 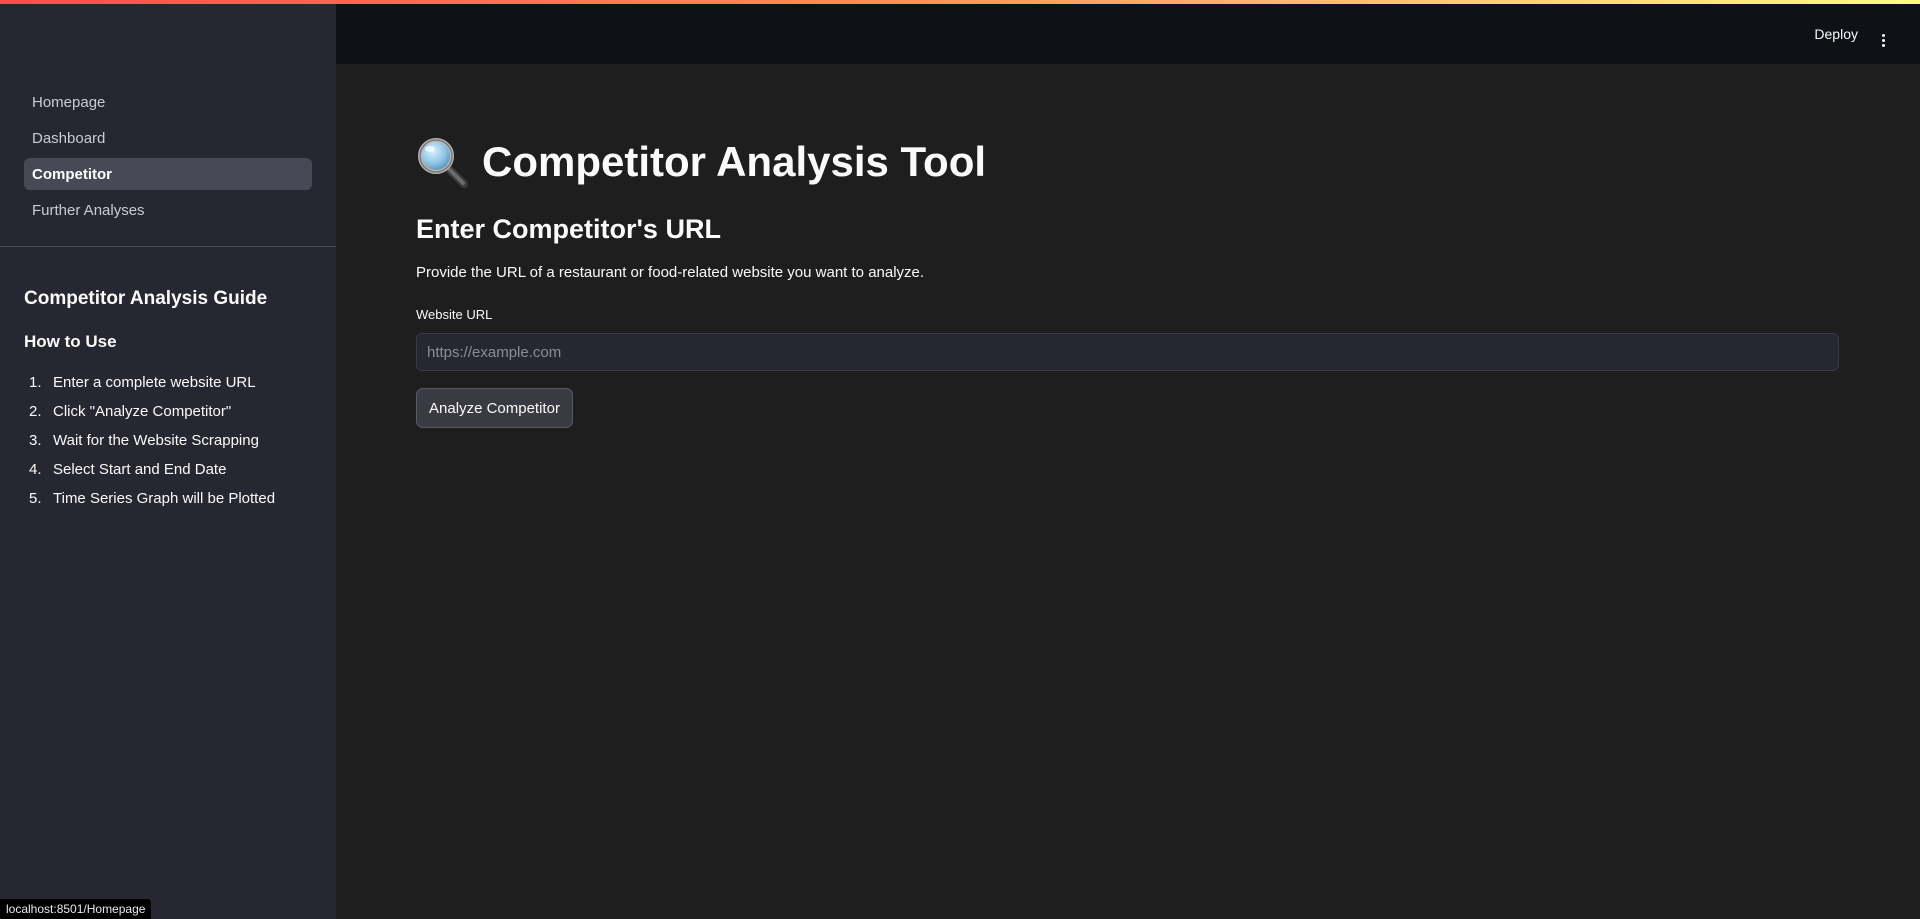 I want to click on step-item: 1. Enter a complete website URL, so click(x=169, y=382).